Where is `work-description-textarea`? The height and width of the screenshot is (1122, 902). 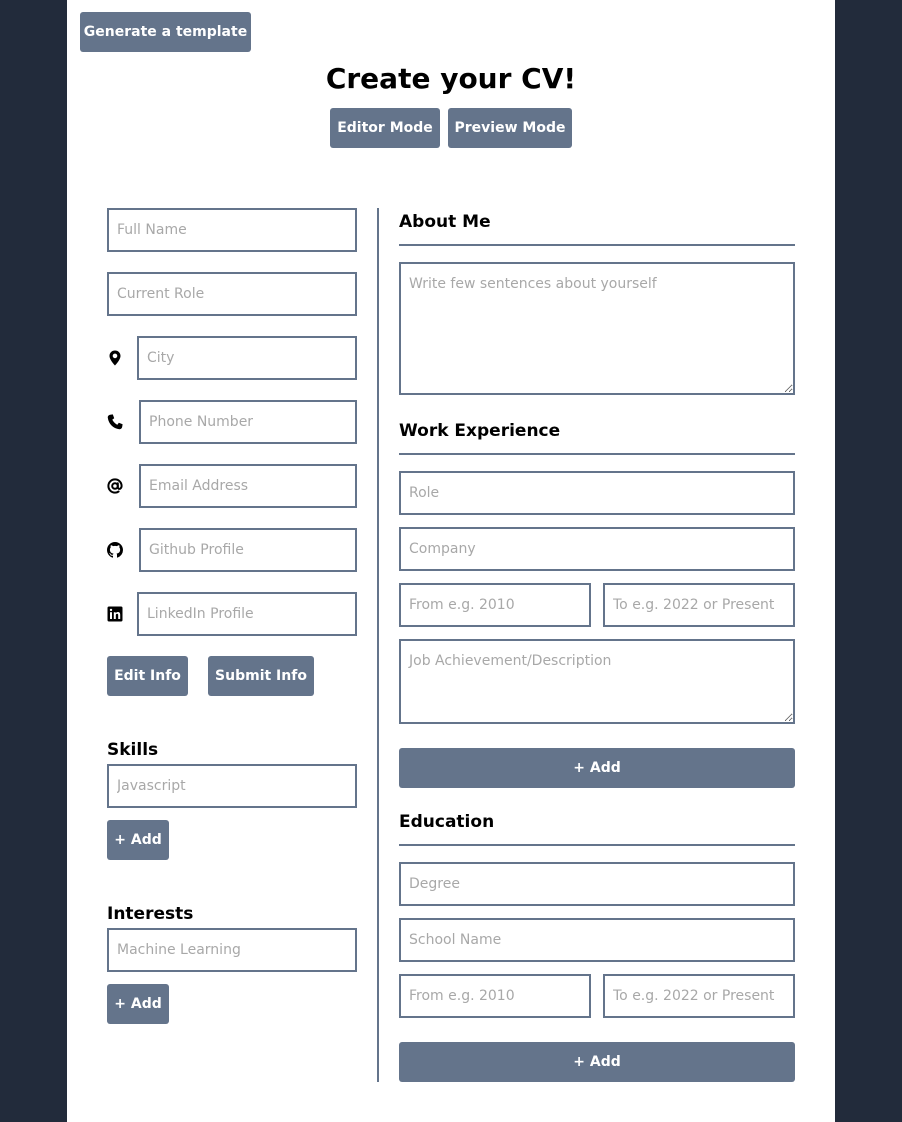
work-description-textarea is located at coordinates (597, 681).